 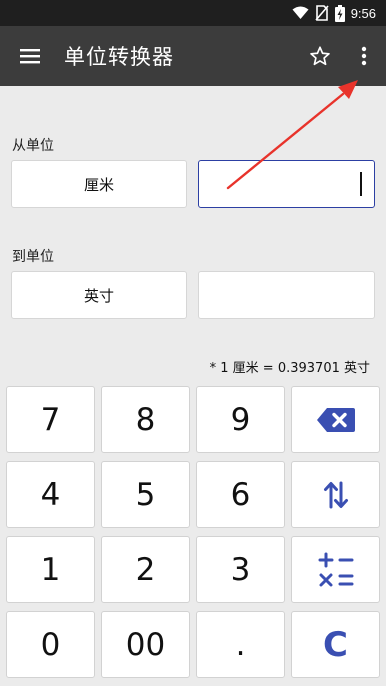 I want to click on overflow-menu-button, so click(x=364, y=56).